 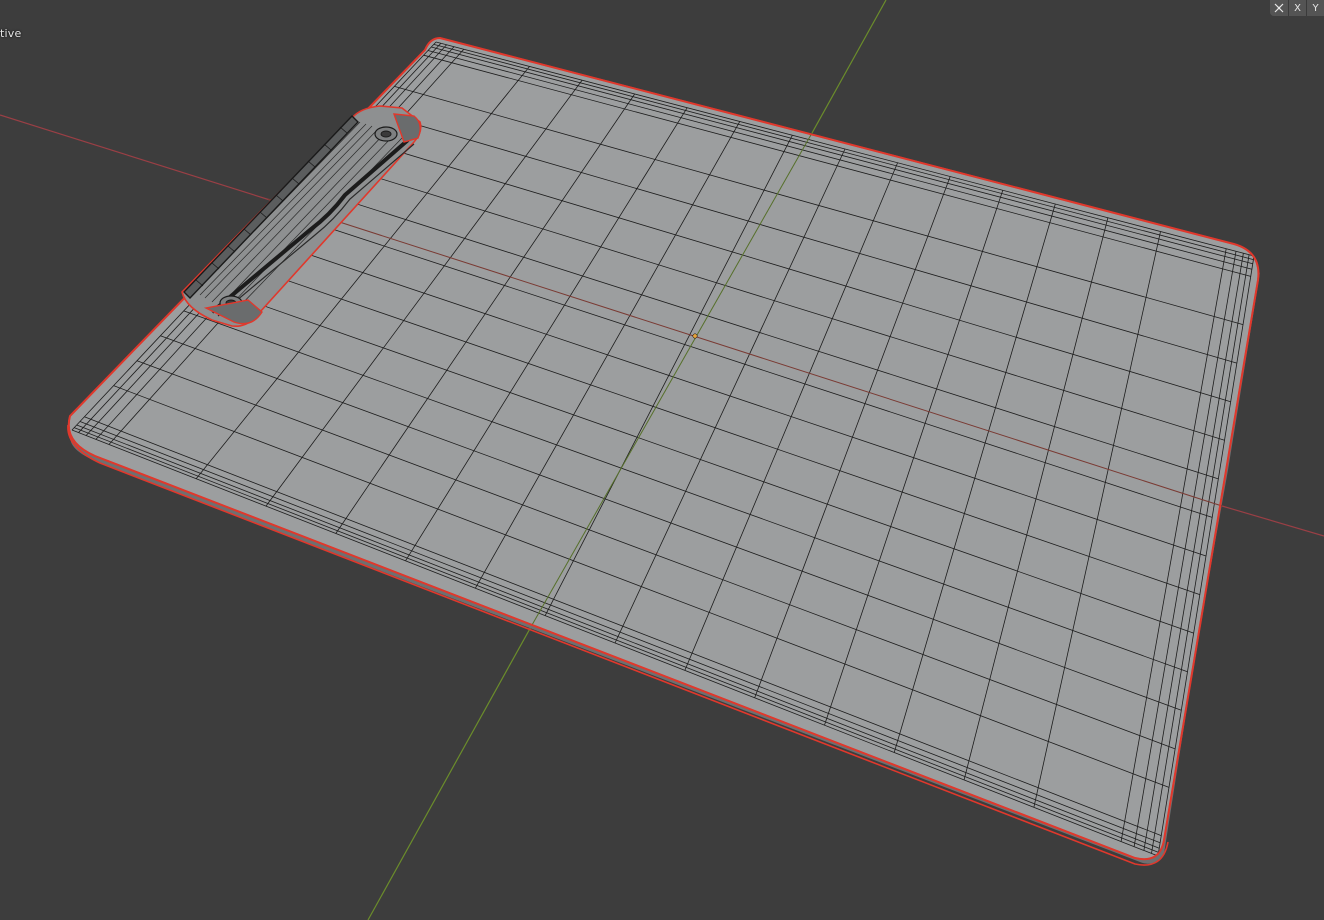 I want to click on mirror-axis-toolbar: X Y, so click(x=1297, y=8).